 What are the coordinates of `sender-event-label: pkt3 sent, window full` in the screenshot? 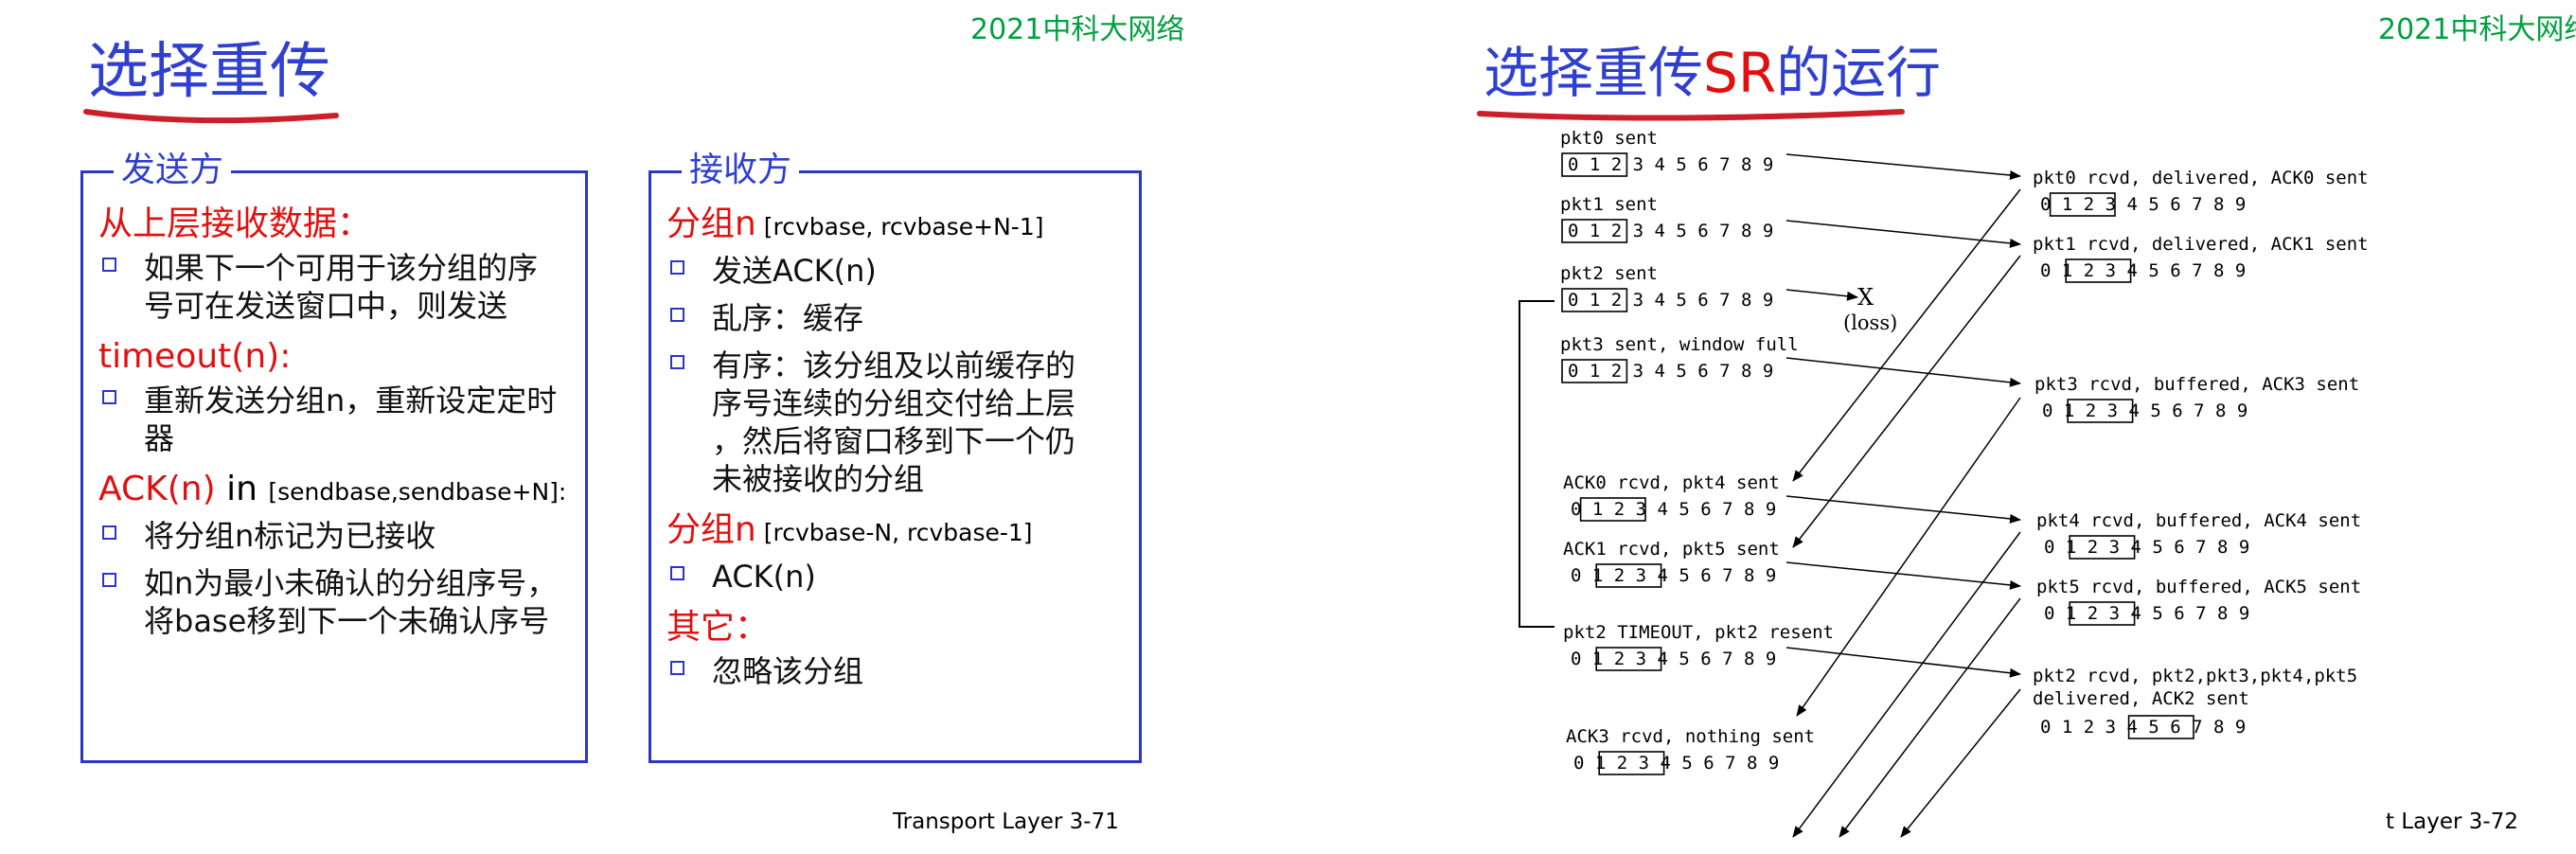 It's located at (1680, 344).